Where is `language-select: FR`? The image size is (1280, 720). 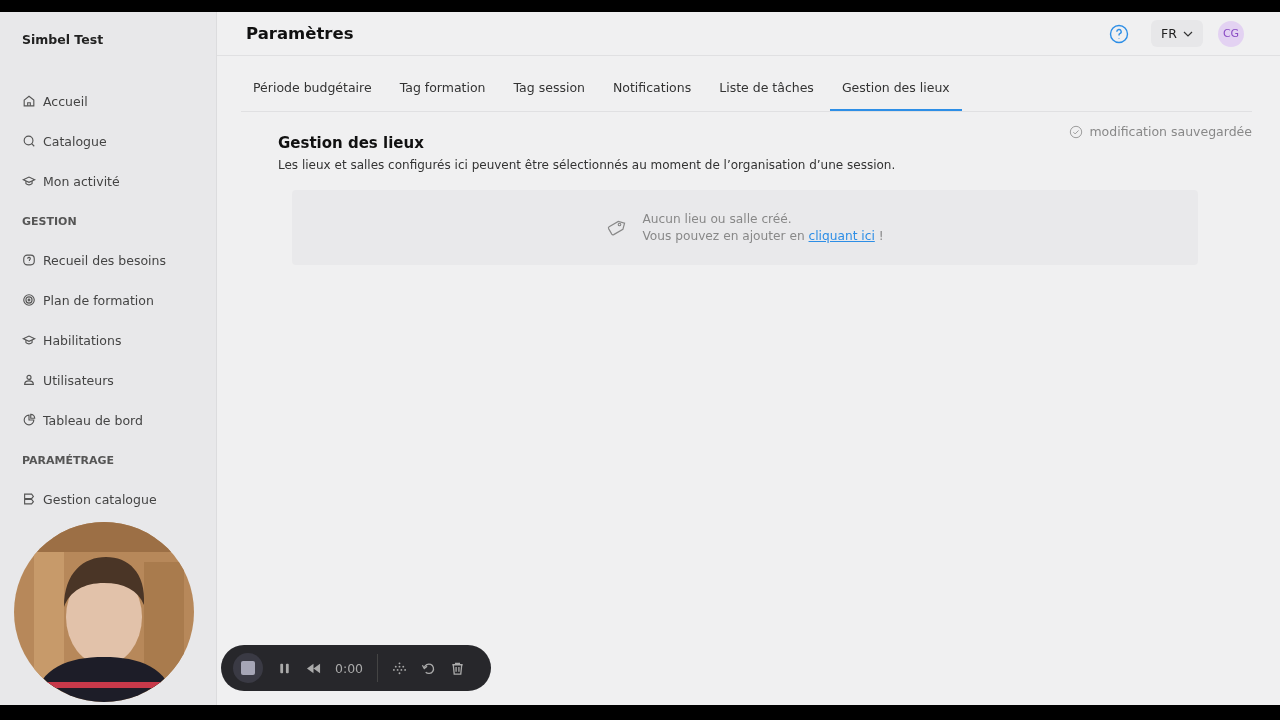
language-select: FR is located at coordinates (1177, 33).